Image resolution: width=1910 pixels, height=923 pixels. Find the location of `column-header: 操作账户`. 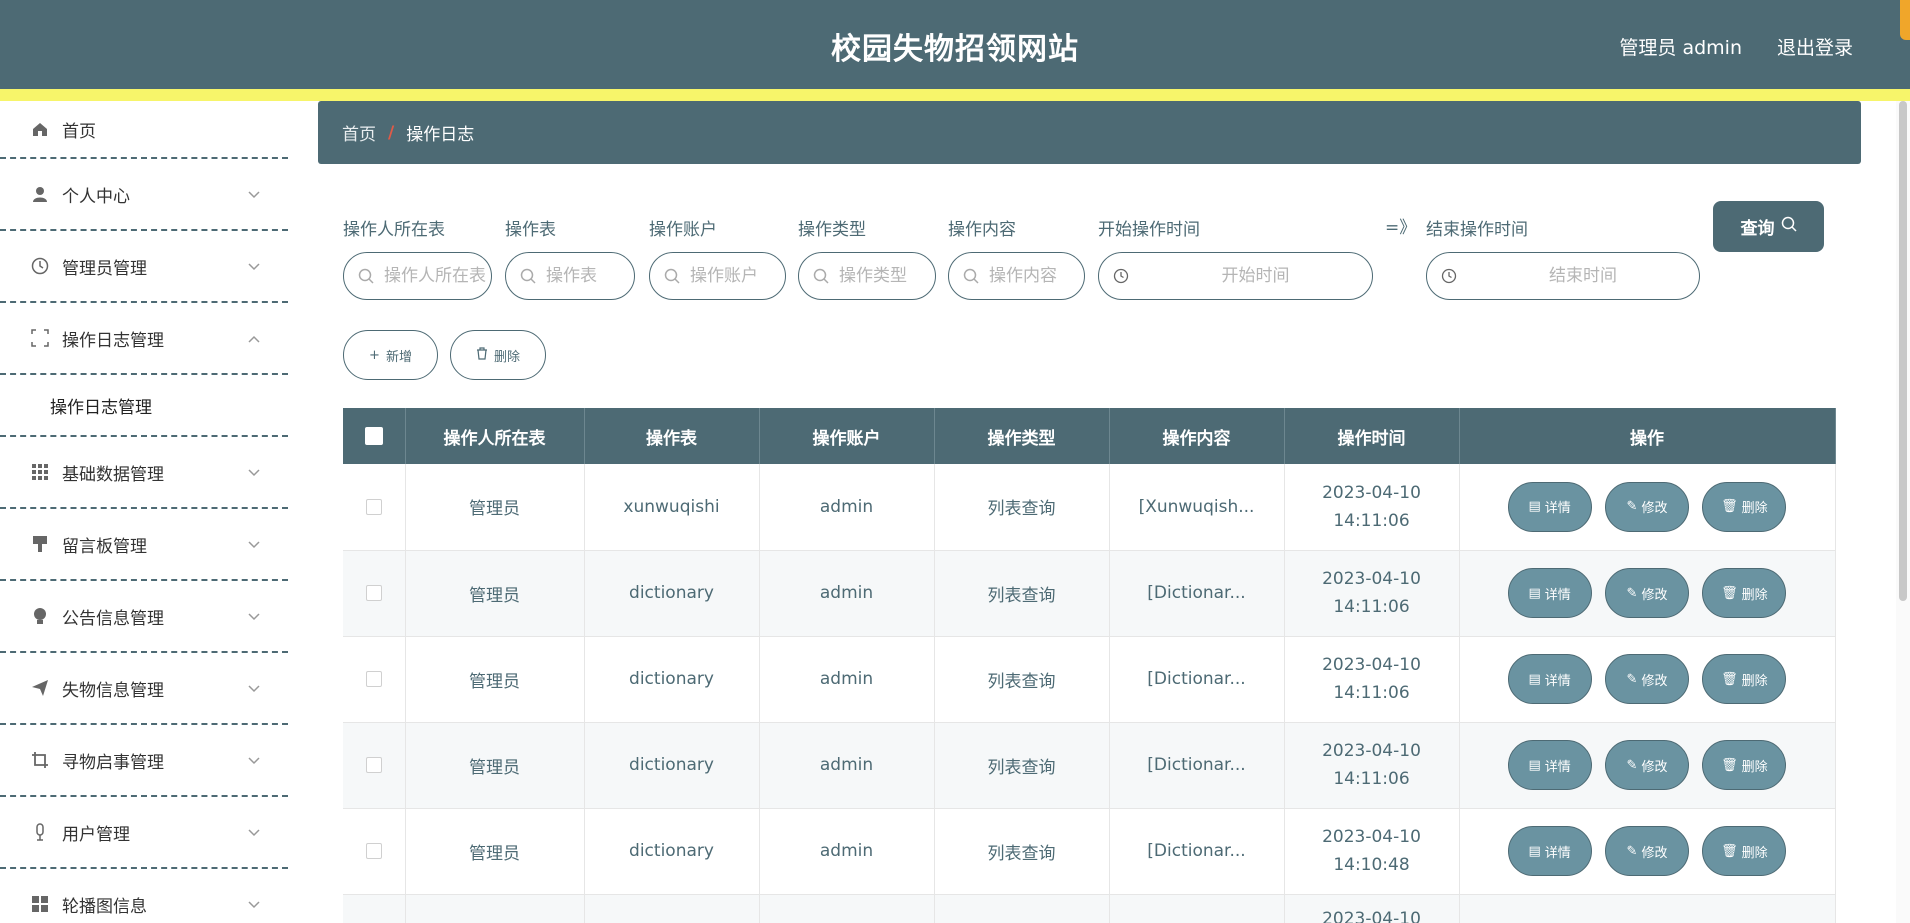

column-header: 操作账户 is located at coordinates (847, 436).